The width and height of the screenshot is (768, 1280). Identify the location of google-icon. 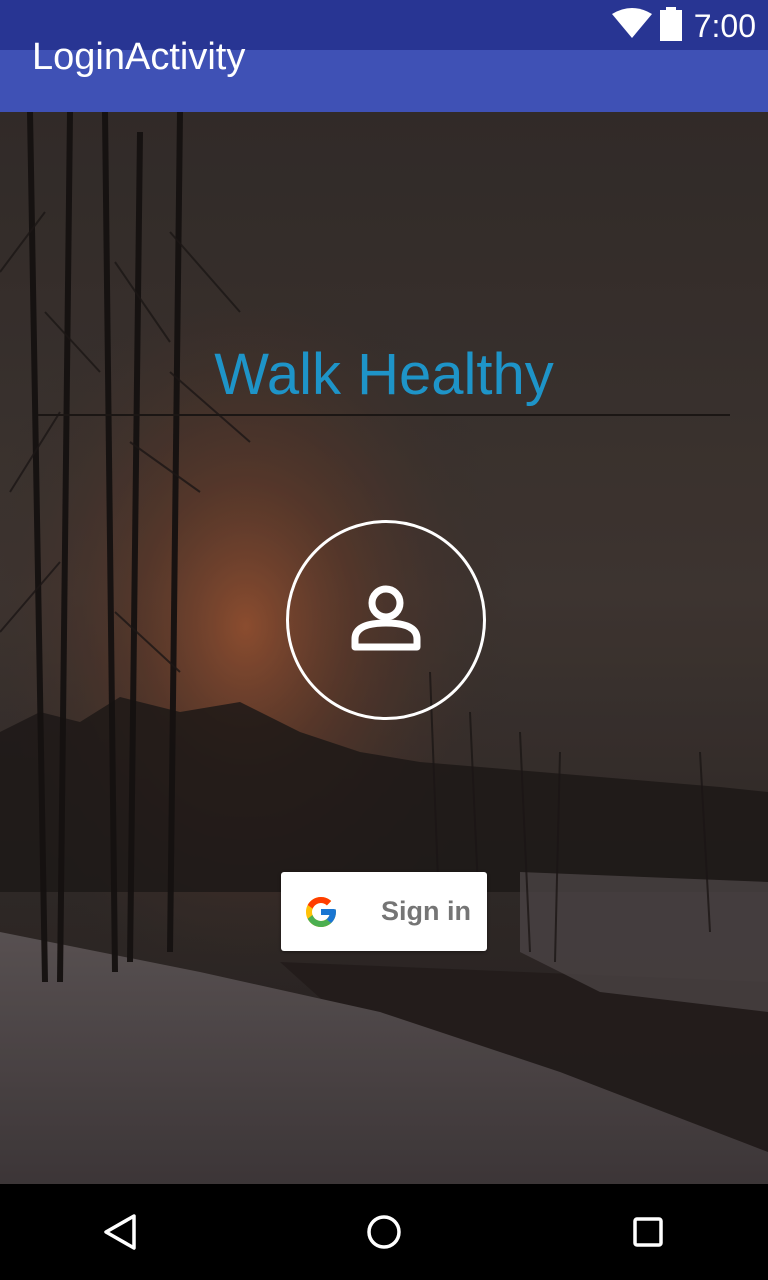
(321, 912).